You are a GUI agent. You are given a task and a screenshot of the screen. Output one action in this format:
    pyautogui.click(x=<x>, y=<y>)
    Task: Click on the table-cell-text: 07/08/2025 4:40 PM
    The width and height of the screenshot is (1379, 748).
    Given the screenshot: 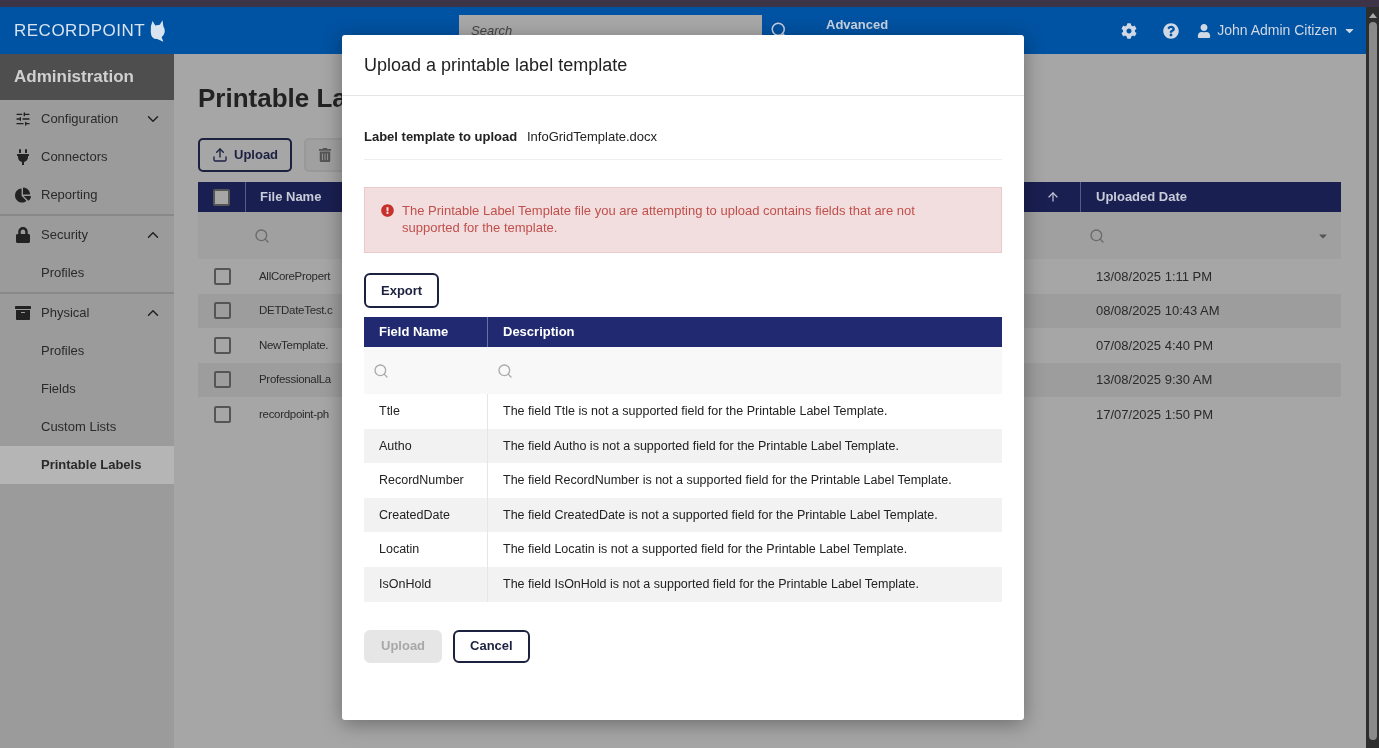 What is the action you would take?
    pyautogui.click(x=1155, y=345)
    